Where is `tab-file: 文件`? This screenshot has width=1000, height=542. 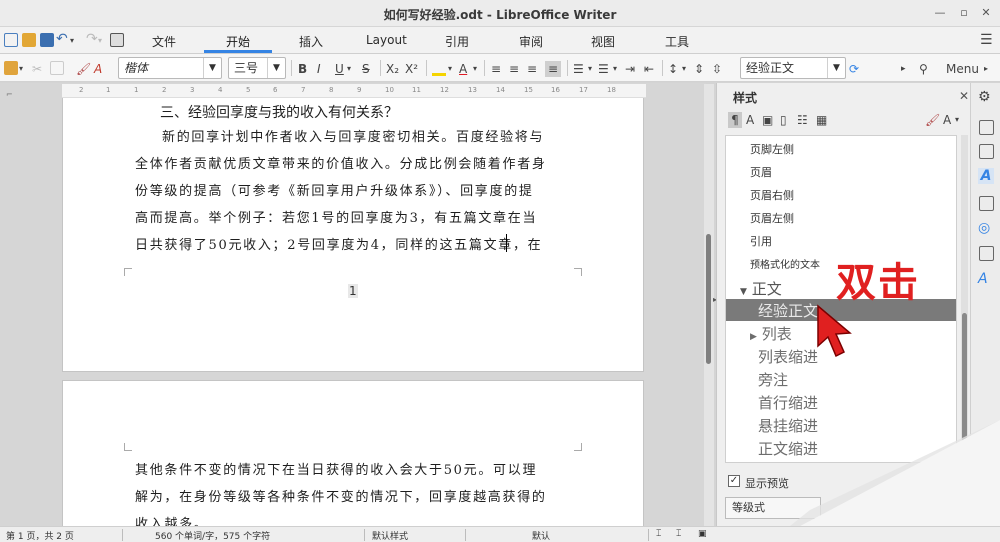 tab-file: 文件 is located at coordinates (164, 41).